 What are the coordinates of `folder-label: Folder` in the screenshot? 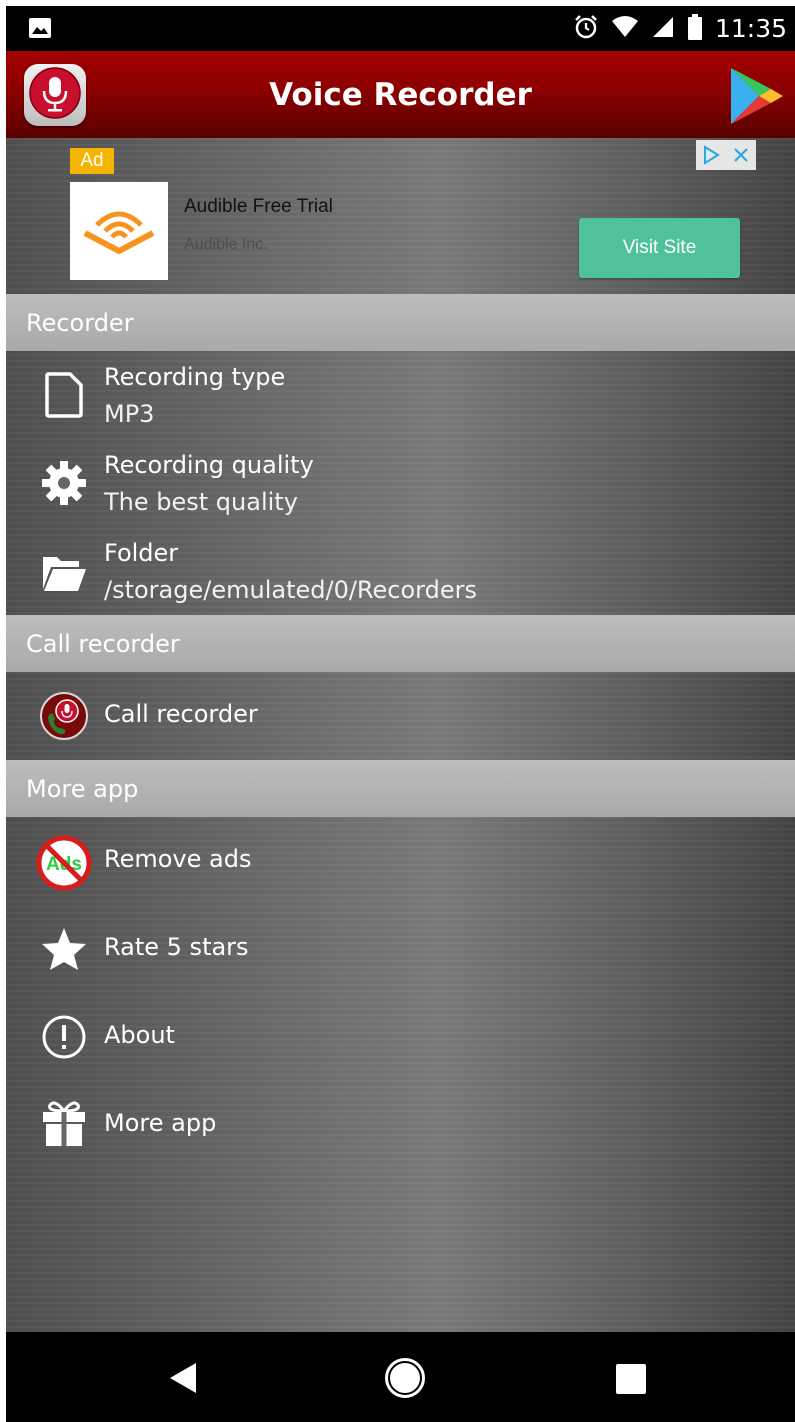 It's located at (141, 553).